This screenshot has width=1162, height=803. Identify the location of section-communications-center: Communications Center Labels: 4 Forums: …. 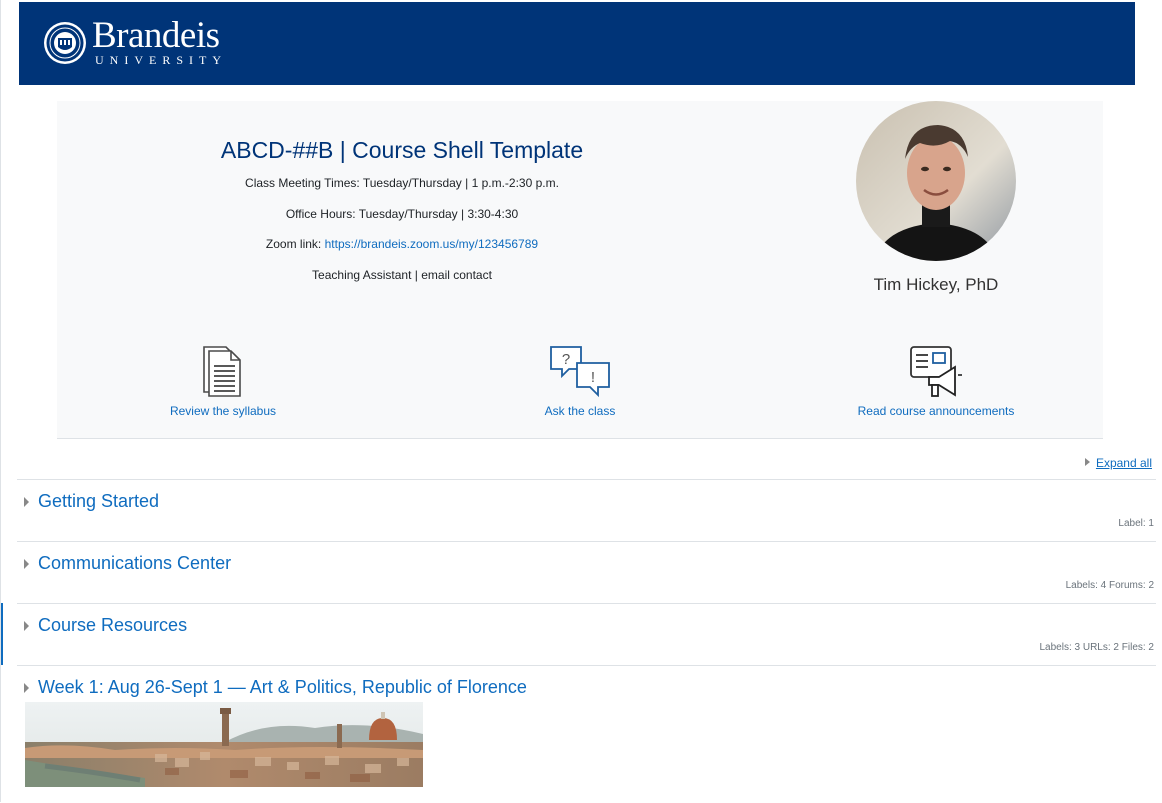
(586, 572).